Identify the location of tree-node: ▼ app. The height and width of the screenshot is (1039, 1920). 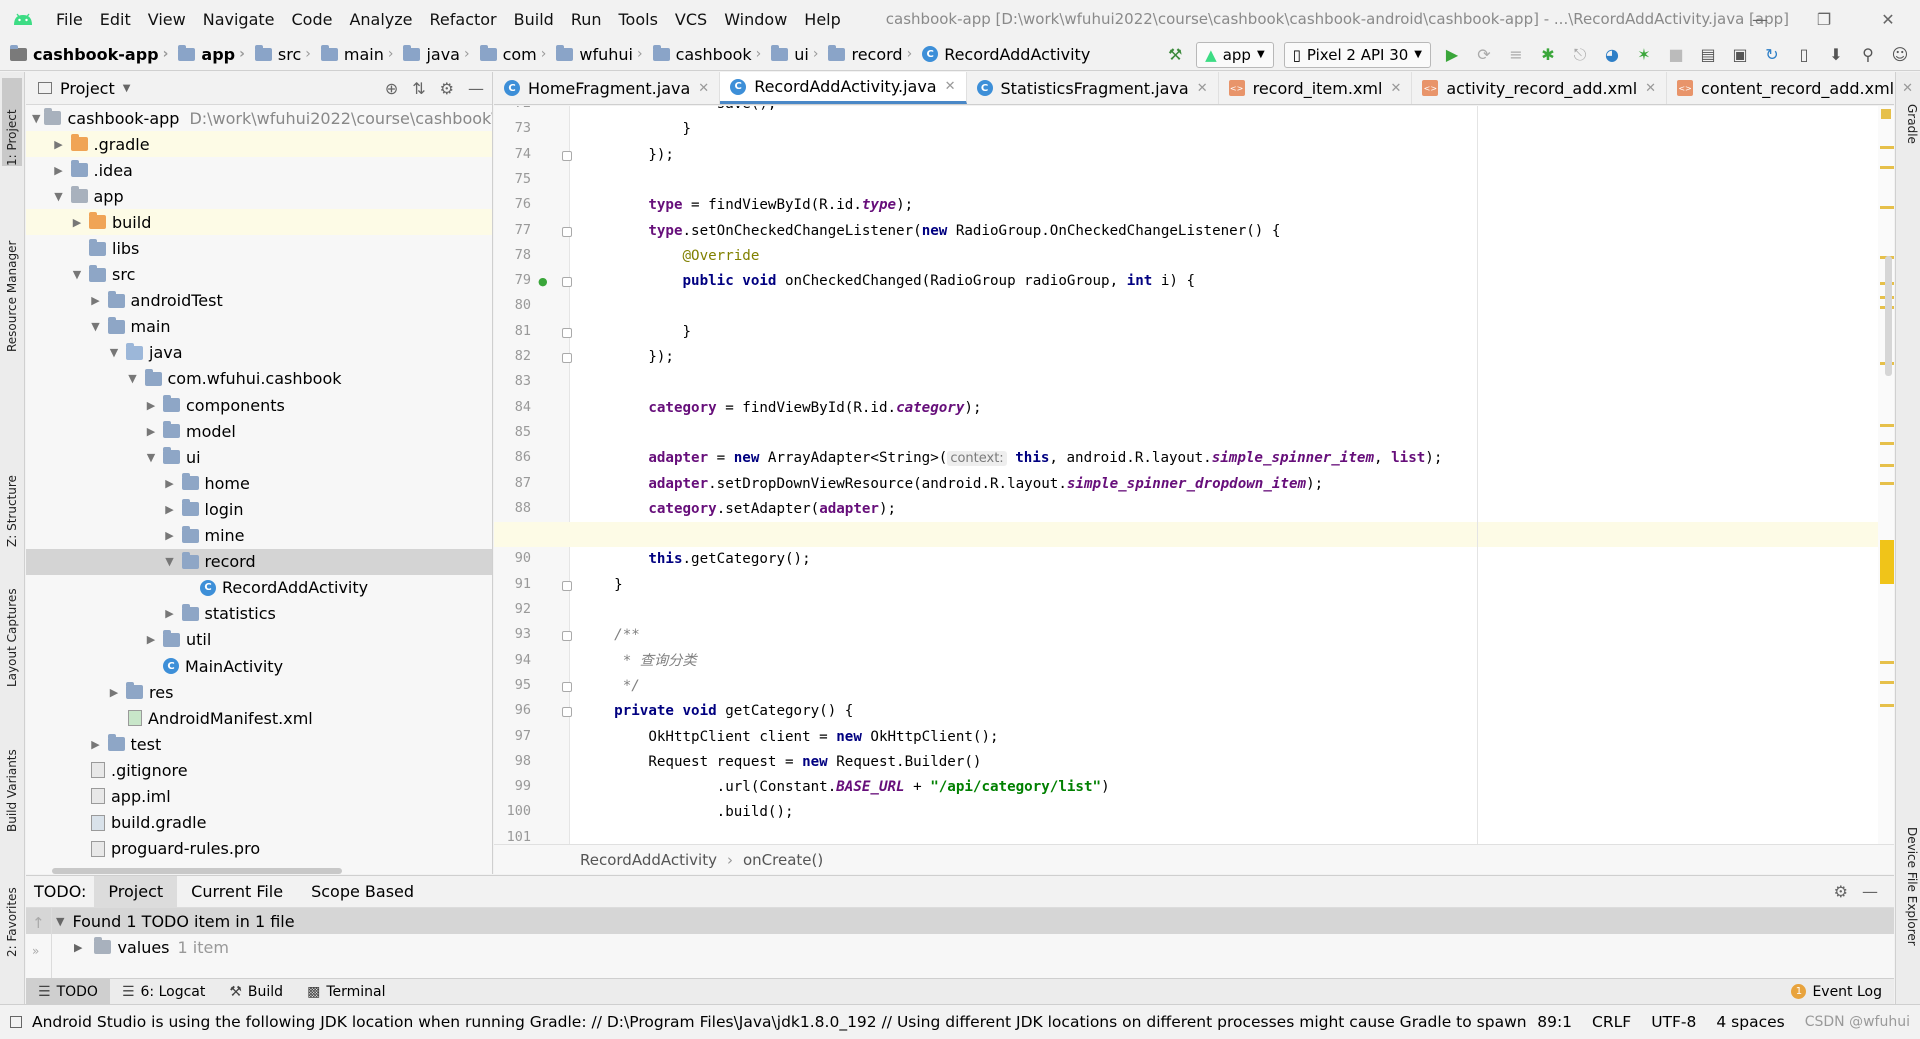
(259, 196).